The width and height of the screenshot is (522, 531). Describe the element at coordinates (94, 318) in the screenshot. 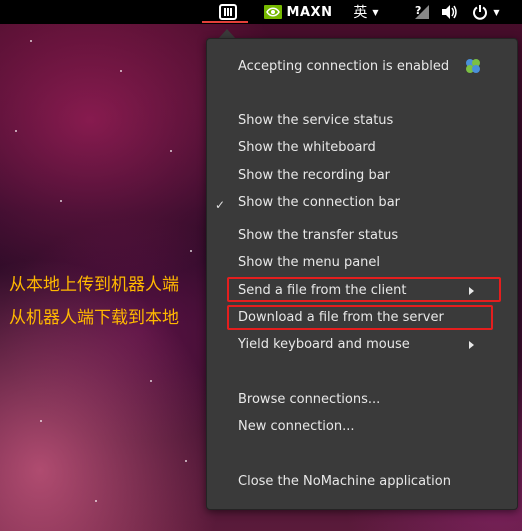

I see `download-annotation: 从机器人端下载到本地` at that location.